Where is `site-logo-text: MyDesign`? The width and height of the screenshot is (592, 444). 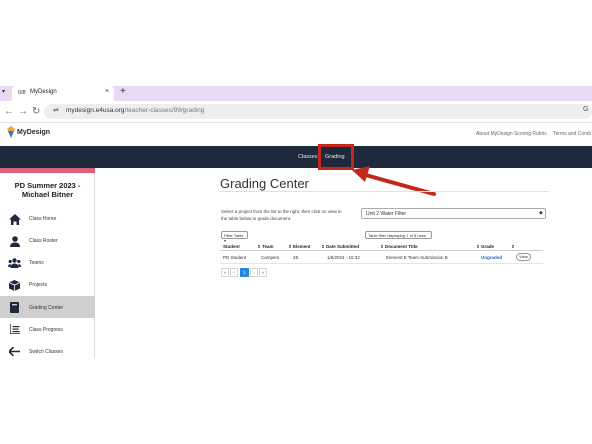
site-logo-text: MyDesign is located at coordinates (33, 132).